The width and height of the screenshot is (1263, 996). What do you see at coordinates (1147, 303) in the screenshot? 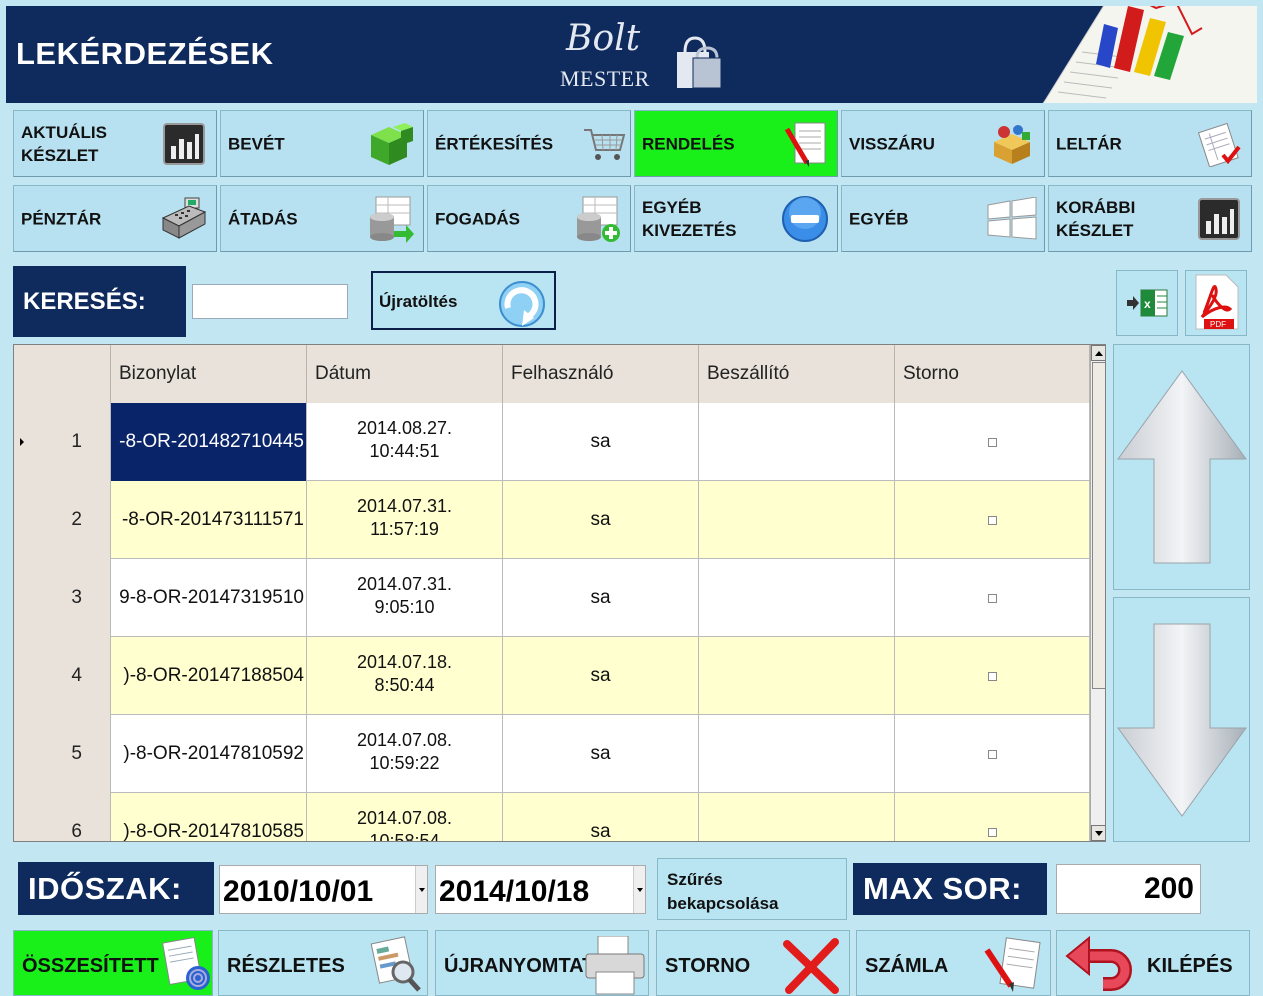
I see `export-excel-button: x` at bounding box center [1147, 303].